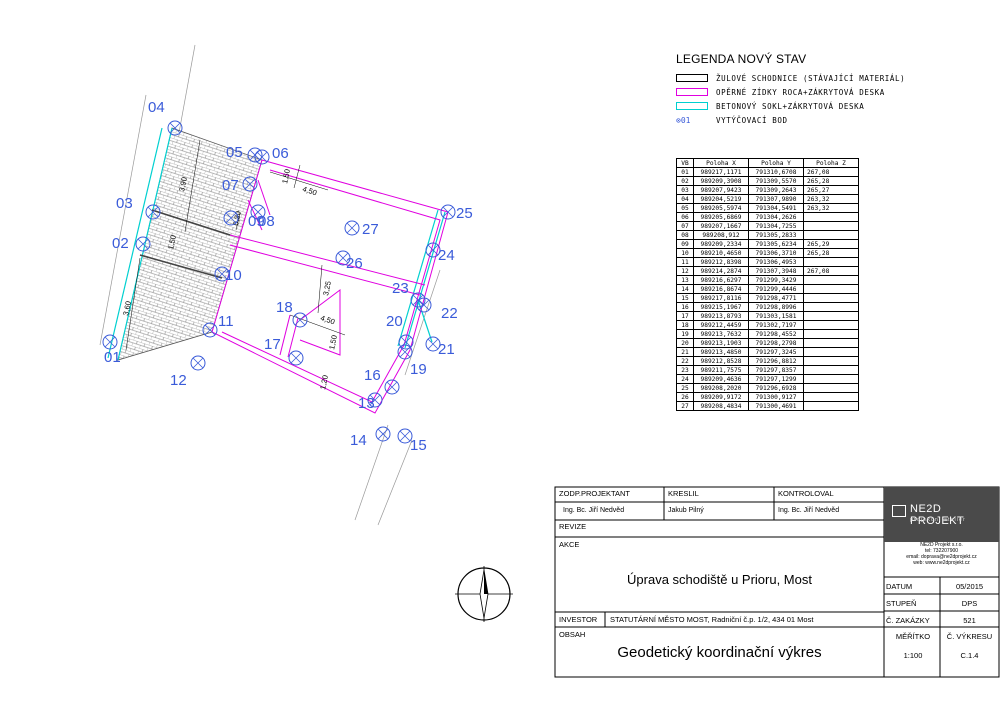 The width and height of the screenshot is (1005, 708). Describe the element at coordinates (685, 289) in the screenshot. I see `table-cell: 14` at that location.